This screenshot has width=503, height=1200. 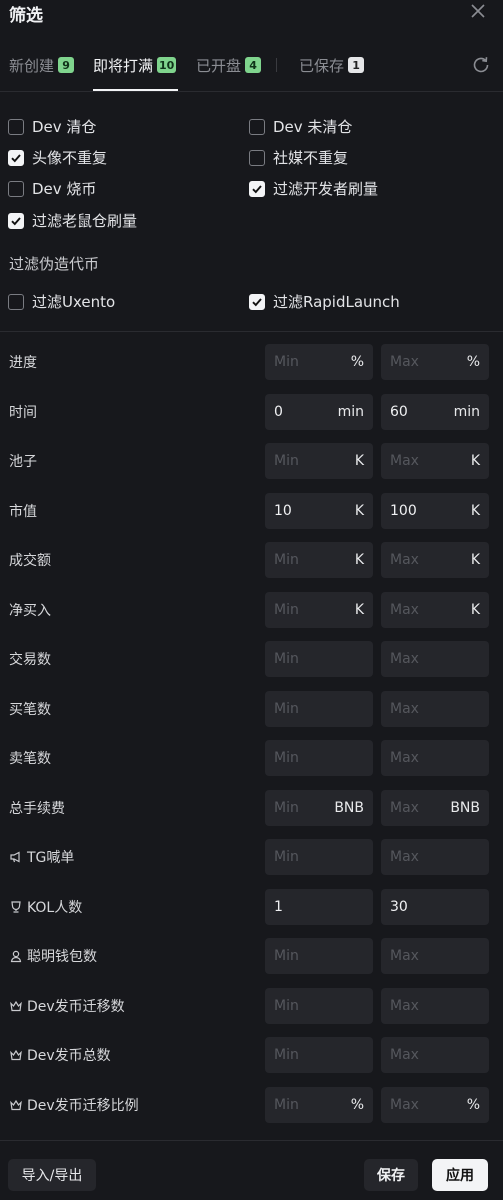 I want to click on filter-label: 总手续费, so click(x=37, y=808).